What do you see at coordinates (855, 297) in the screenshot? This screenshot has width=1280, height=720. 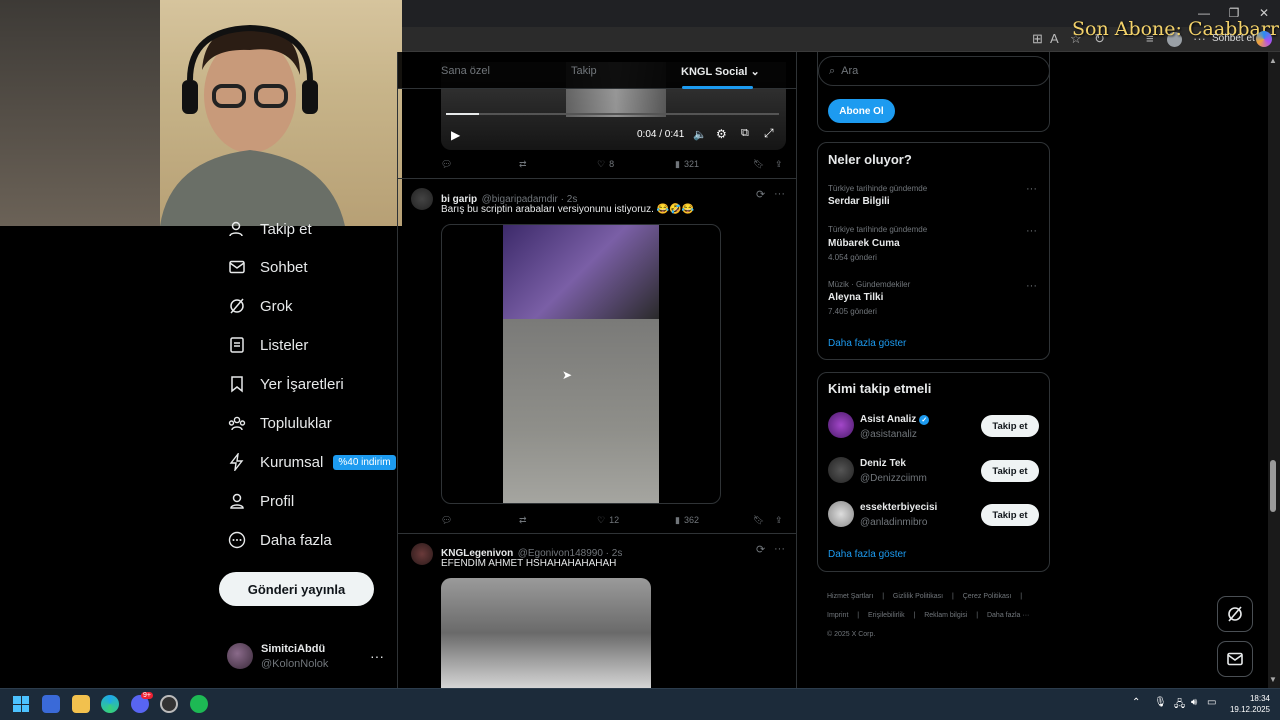 I see `trend-name: Aleyna Tilki` at bounding box center [855, 297].